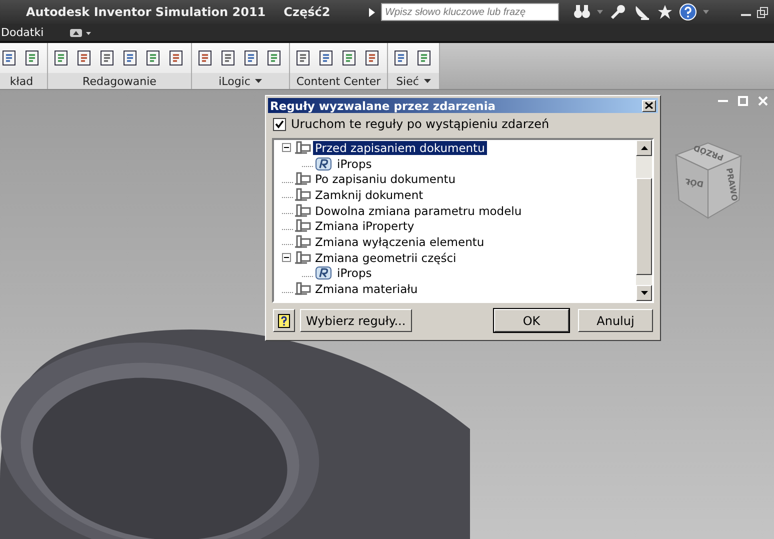 The image size is (774, 539). Describe the element at coordinates (400, 147) in the screenshot. I see `tree-item: Przed zapisaniem dokumentu` at that location.